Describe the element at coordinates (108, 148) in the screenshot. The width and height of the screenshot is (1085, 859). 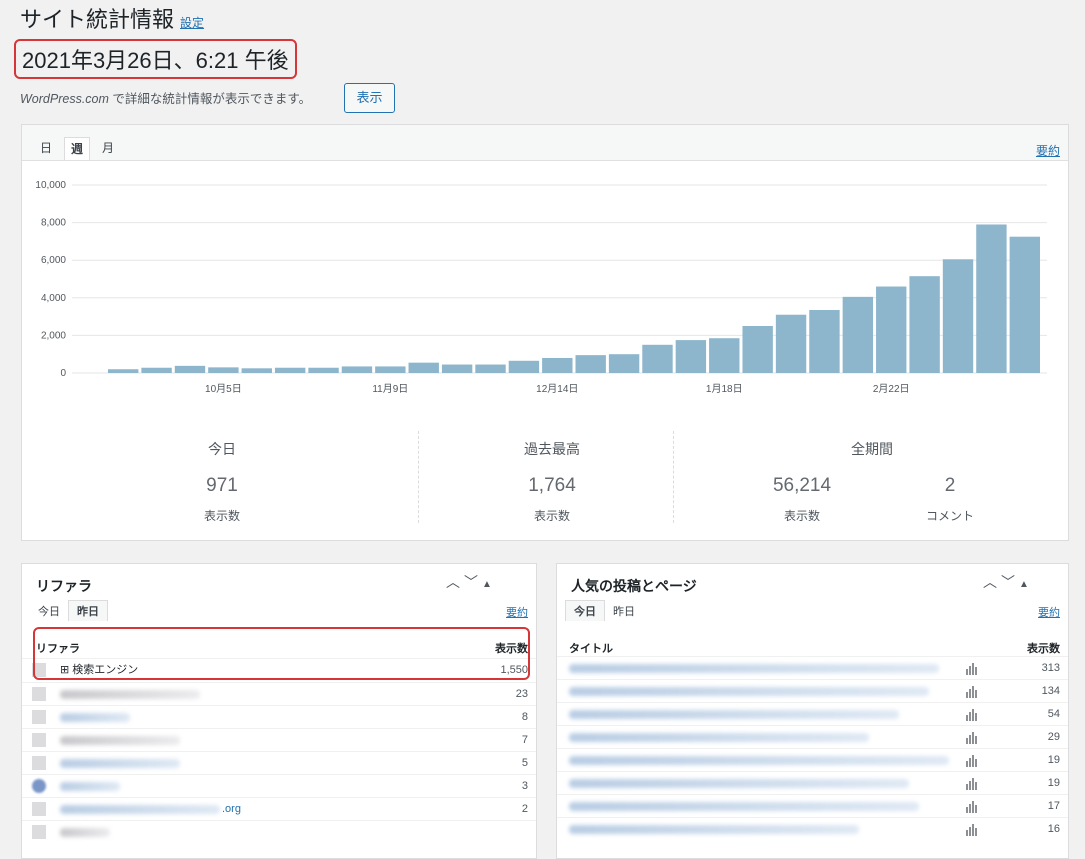
I see `tab-month: 月` at that location.